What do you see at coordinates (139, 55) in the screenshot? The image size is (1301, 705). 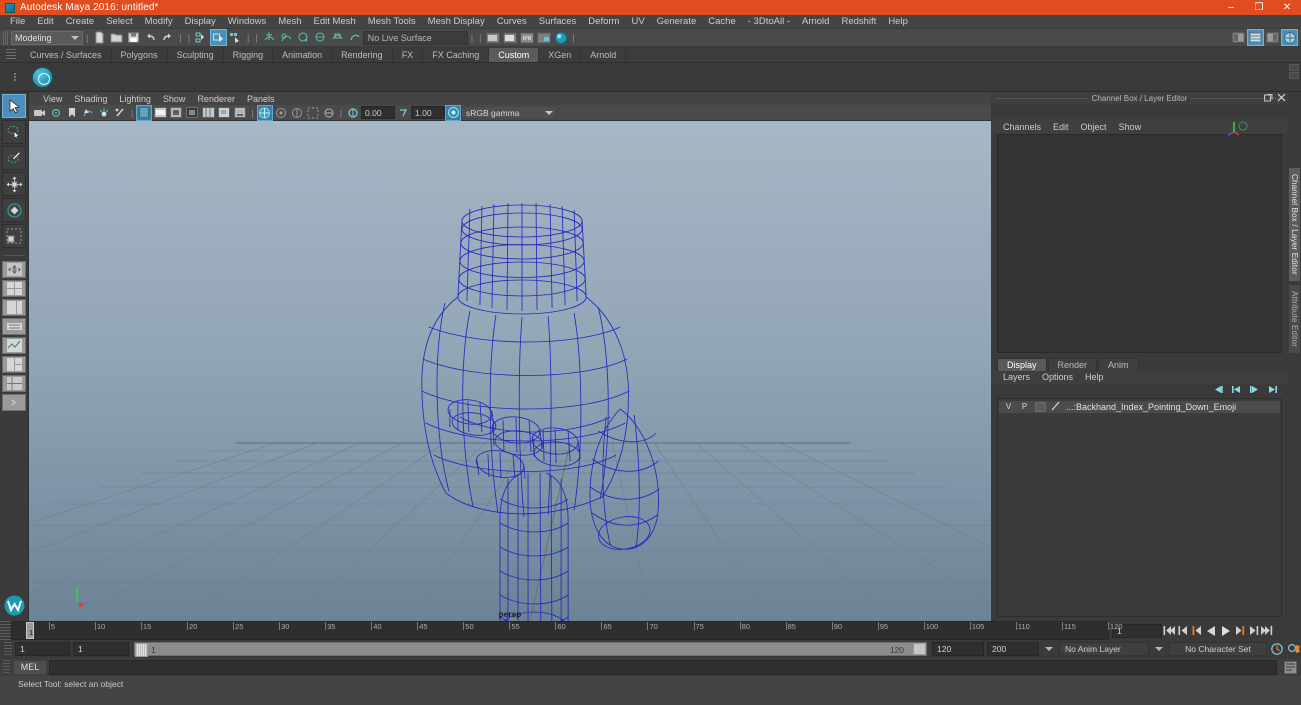 I see `shelf-tab-polygons: Polygons` at bounding box center [139, 55].